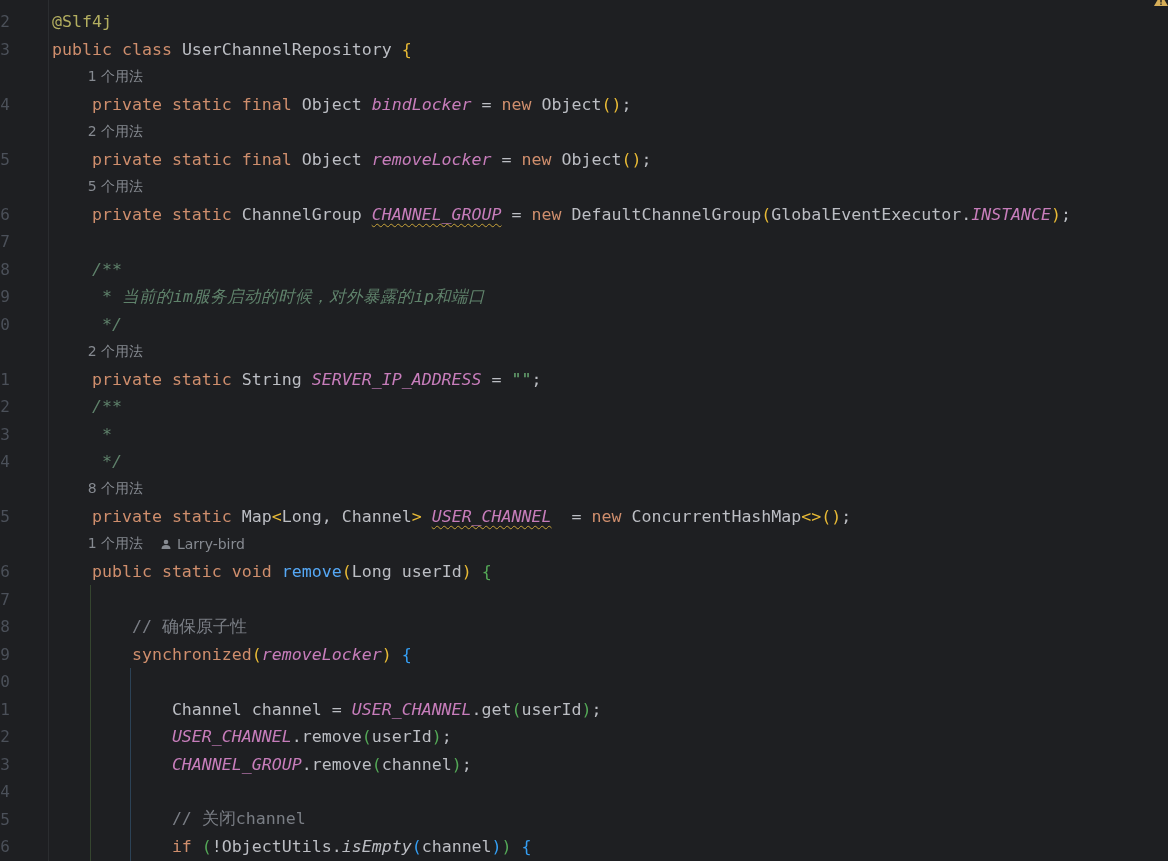  What do you see at coordinates (471, 517) in the screenshot?
I see `code-line: private static Map<Long, Channel> USER_CHANNEL = new ConcurrentHashMap<>();` at bounding box center [471, 517].